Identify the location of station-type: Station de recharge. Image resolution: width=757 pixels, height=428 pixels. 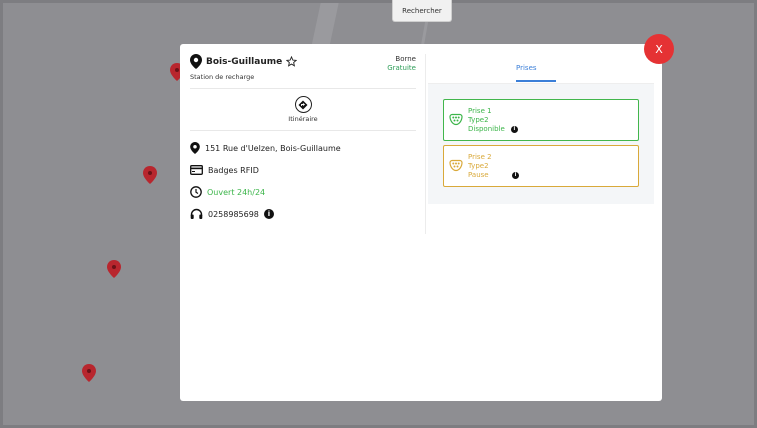
(222, 77).